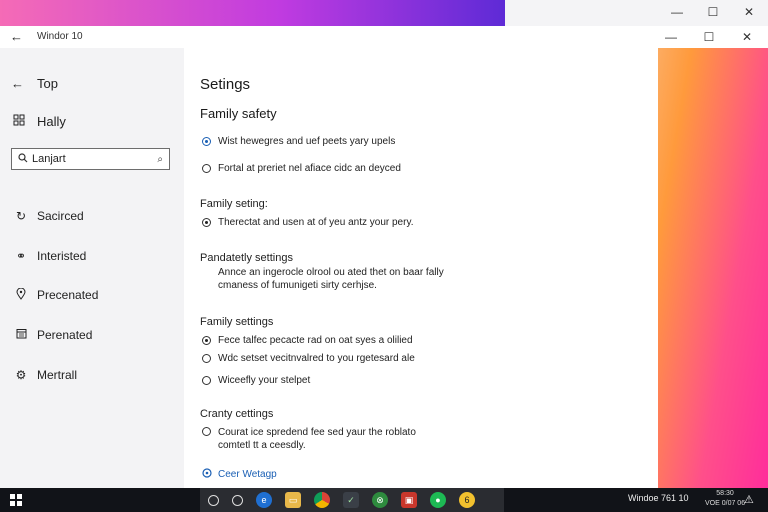  I want to click on gear-icon: ⚙, so click(21, 374).